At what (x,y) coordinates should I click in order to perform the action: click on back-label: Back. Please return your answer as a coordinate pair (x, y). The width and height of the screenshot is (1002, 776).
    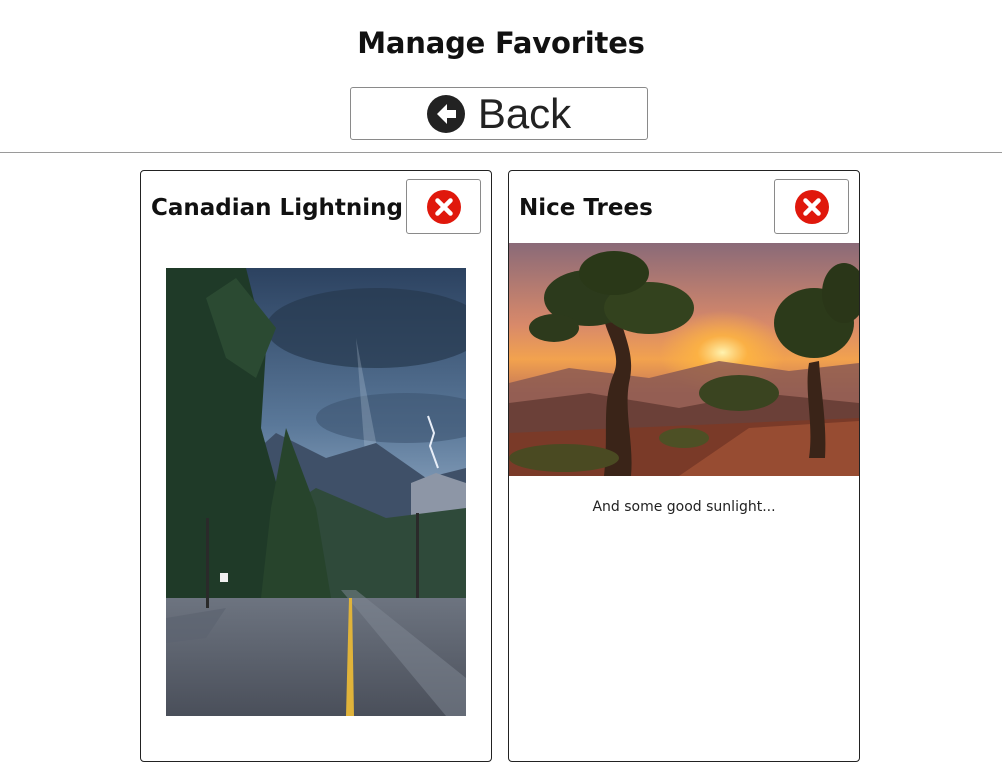
    Looking at the image, I should click on (524, 113).